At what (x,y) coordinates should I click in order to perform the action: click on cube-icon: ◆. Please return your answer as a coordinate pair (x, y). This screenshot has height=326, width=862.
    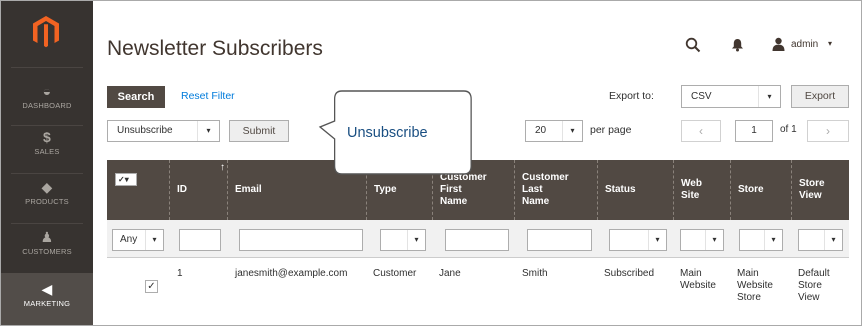
    Looking at the image, I should click on (47, 187).